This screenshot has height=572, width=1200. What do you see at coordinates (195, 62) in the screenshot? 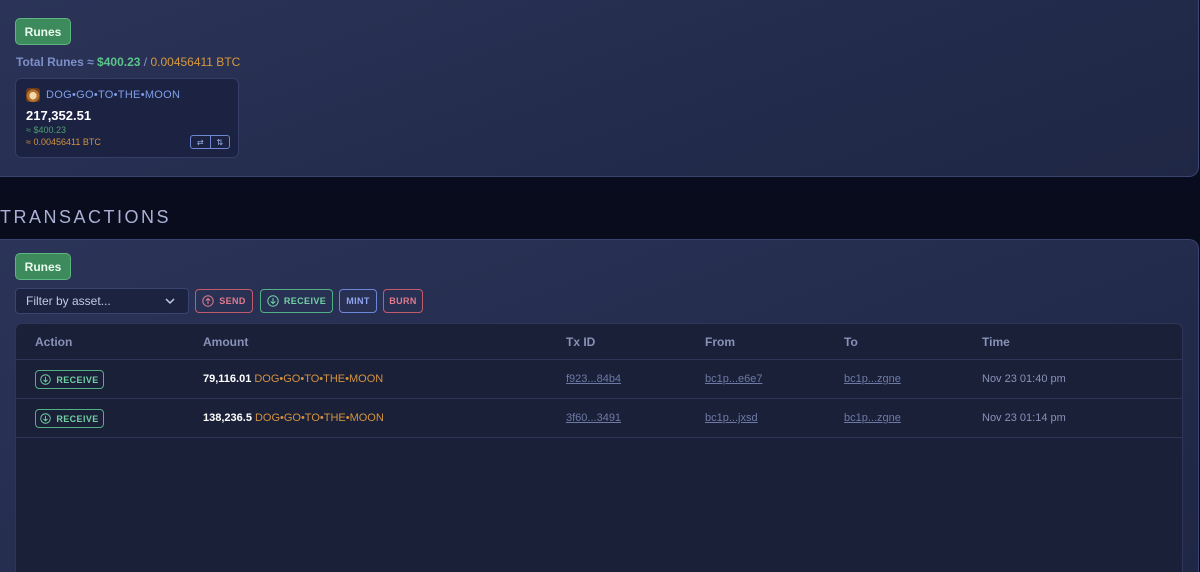
I see `total-btc-value: 0.00456411 BTC` at bounding box center [195, 62].